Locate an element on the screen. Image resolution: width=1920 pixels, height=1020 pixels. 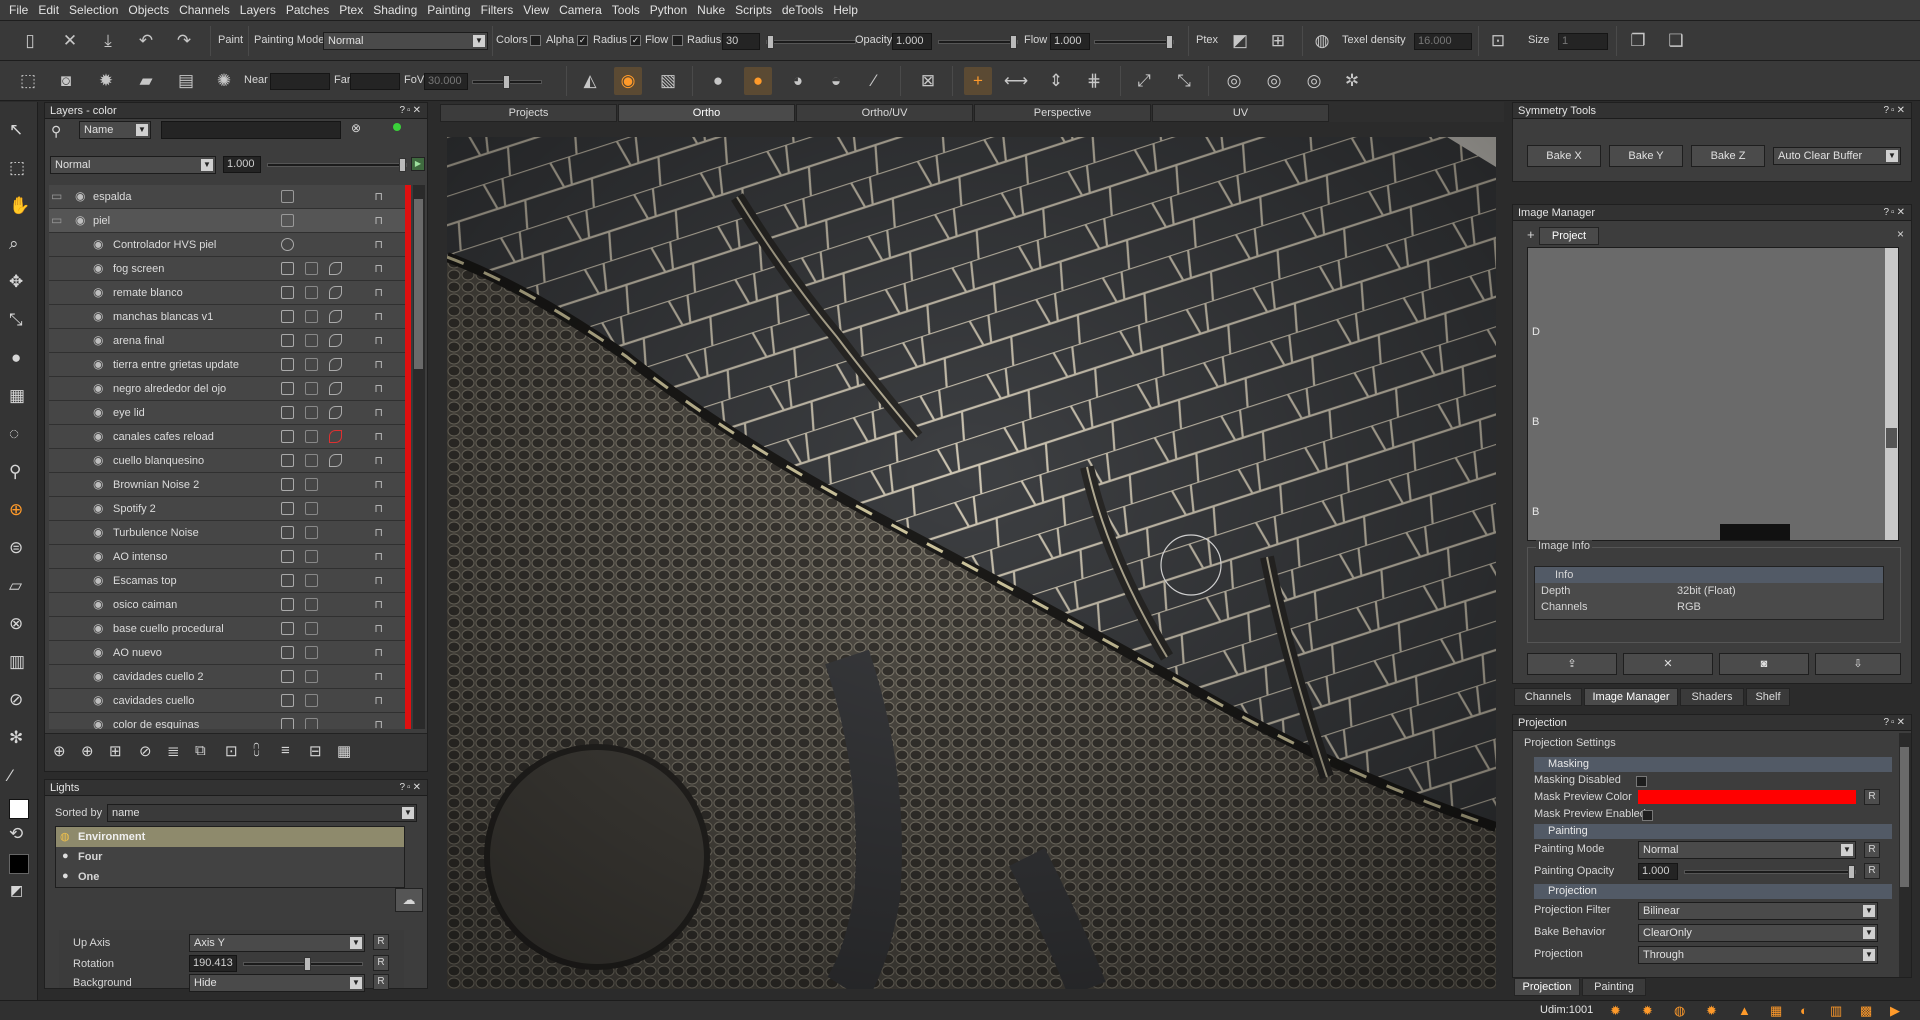
layer-row: ◉ remate blanco ⊓ is located at coordinates (227, 293).